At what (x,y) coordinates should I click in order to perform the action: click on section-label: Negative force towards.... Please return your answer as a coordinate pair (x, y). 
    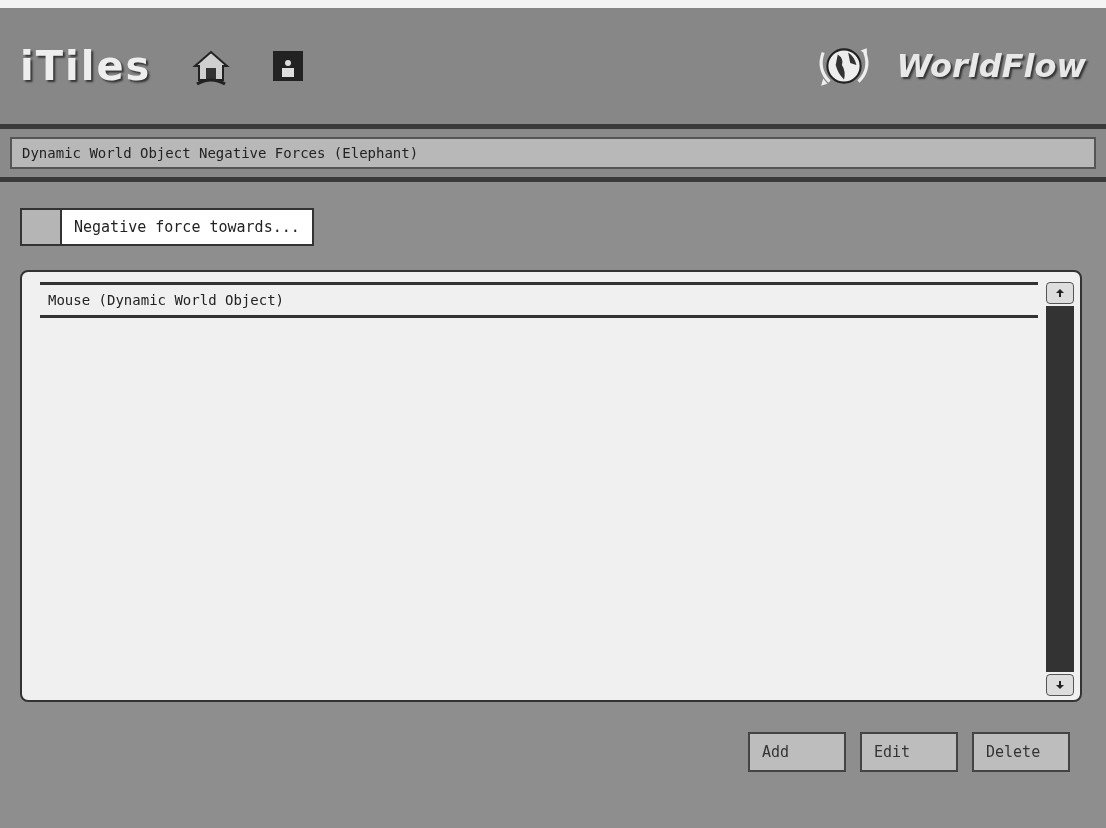
    Looking at the image, I should click on (187, 227).